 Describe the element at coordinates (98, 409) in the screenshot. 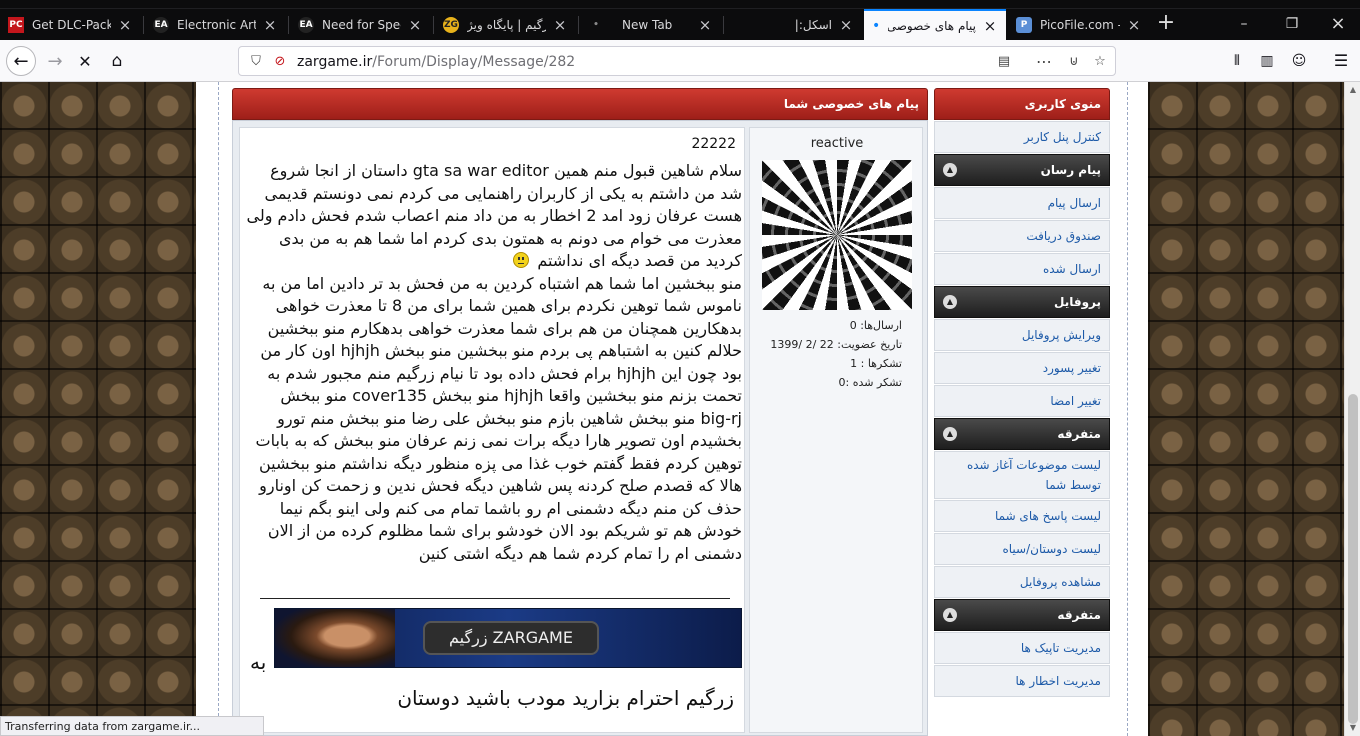

I see `background-collage-left` at that location.